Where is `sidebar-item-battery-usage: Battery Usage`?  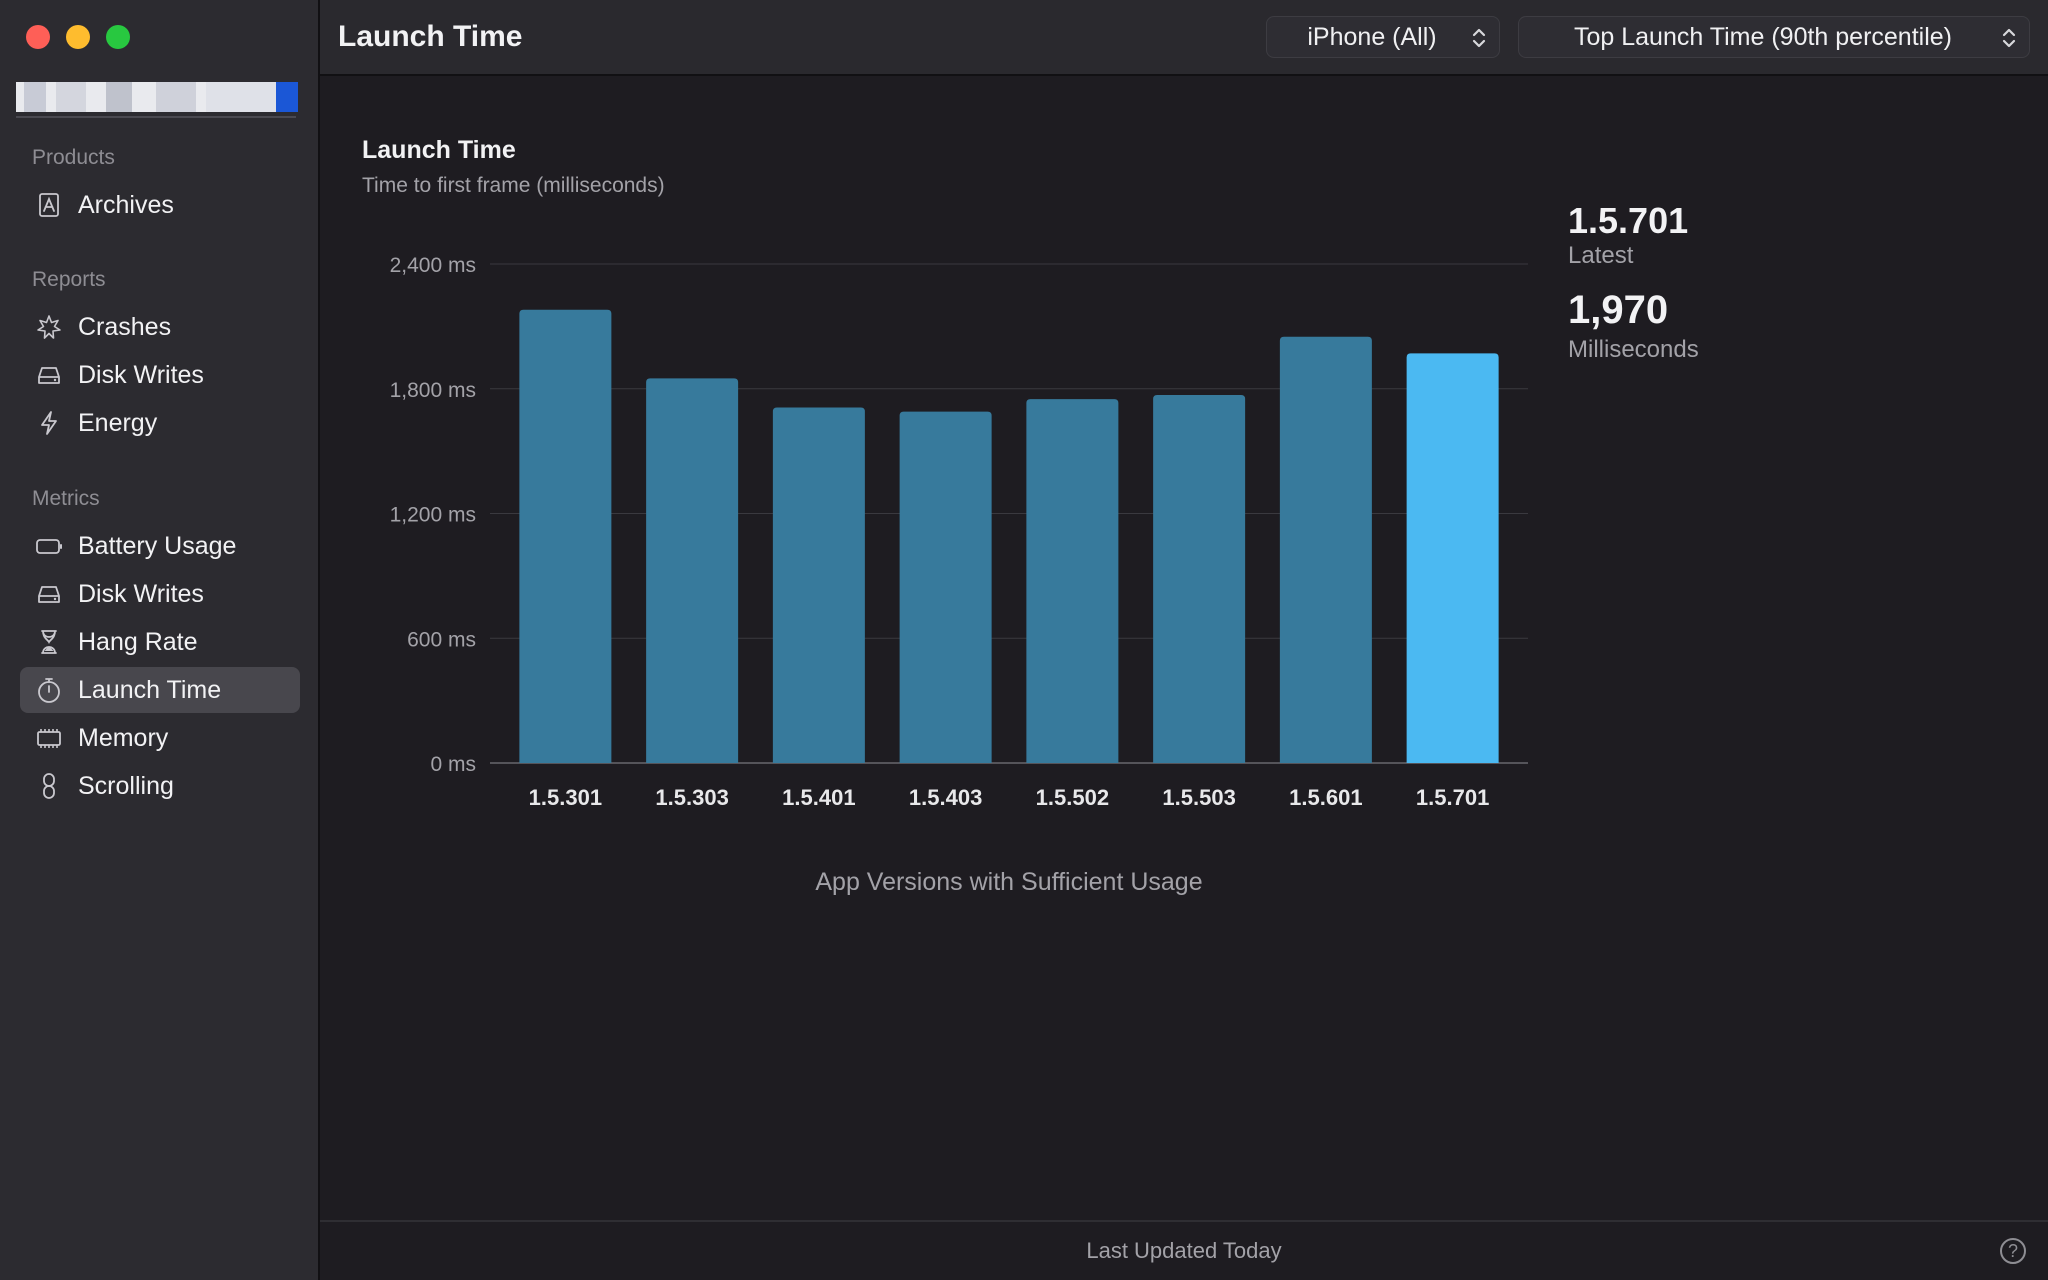 sidebar-item-battery-usage: Battery Usage is located at coordinates (160, 546).